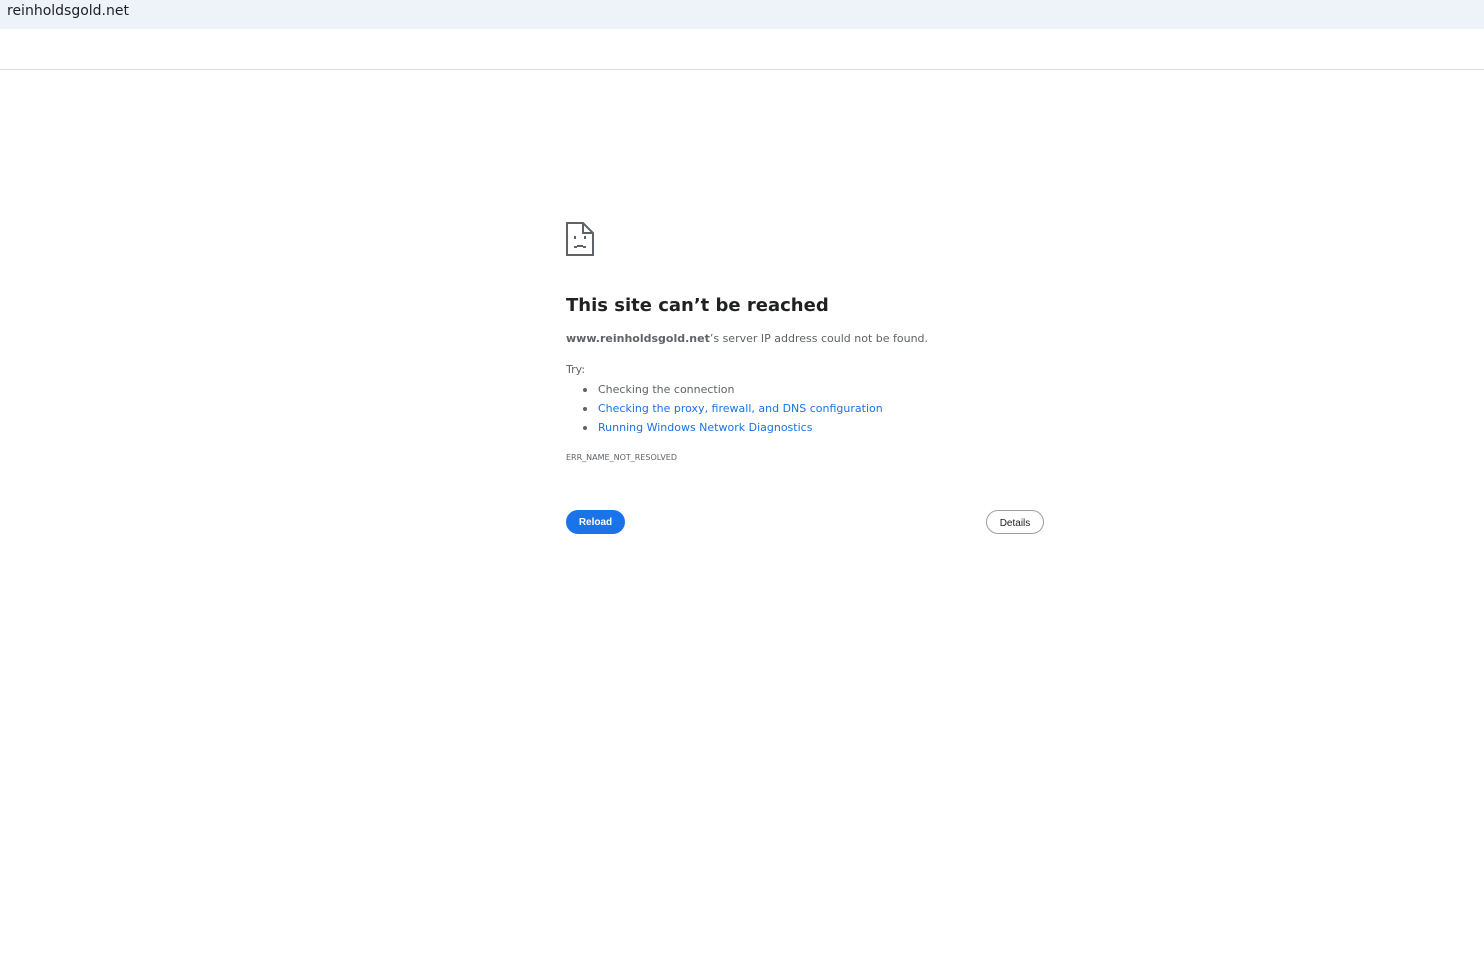 Image resolution: width=1484 pixels, height=958 pixels. Describe the element at coordinates (742, 14) in the screenshot. I see `window-titlebar: reinholdsgold.net` at that location.